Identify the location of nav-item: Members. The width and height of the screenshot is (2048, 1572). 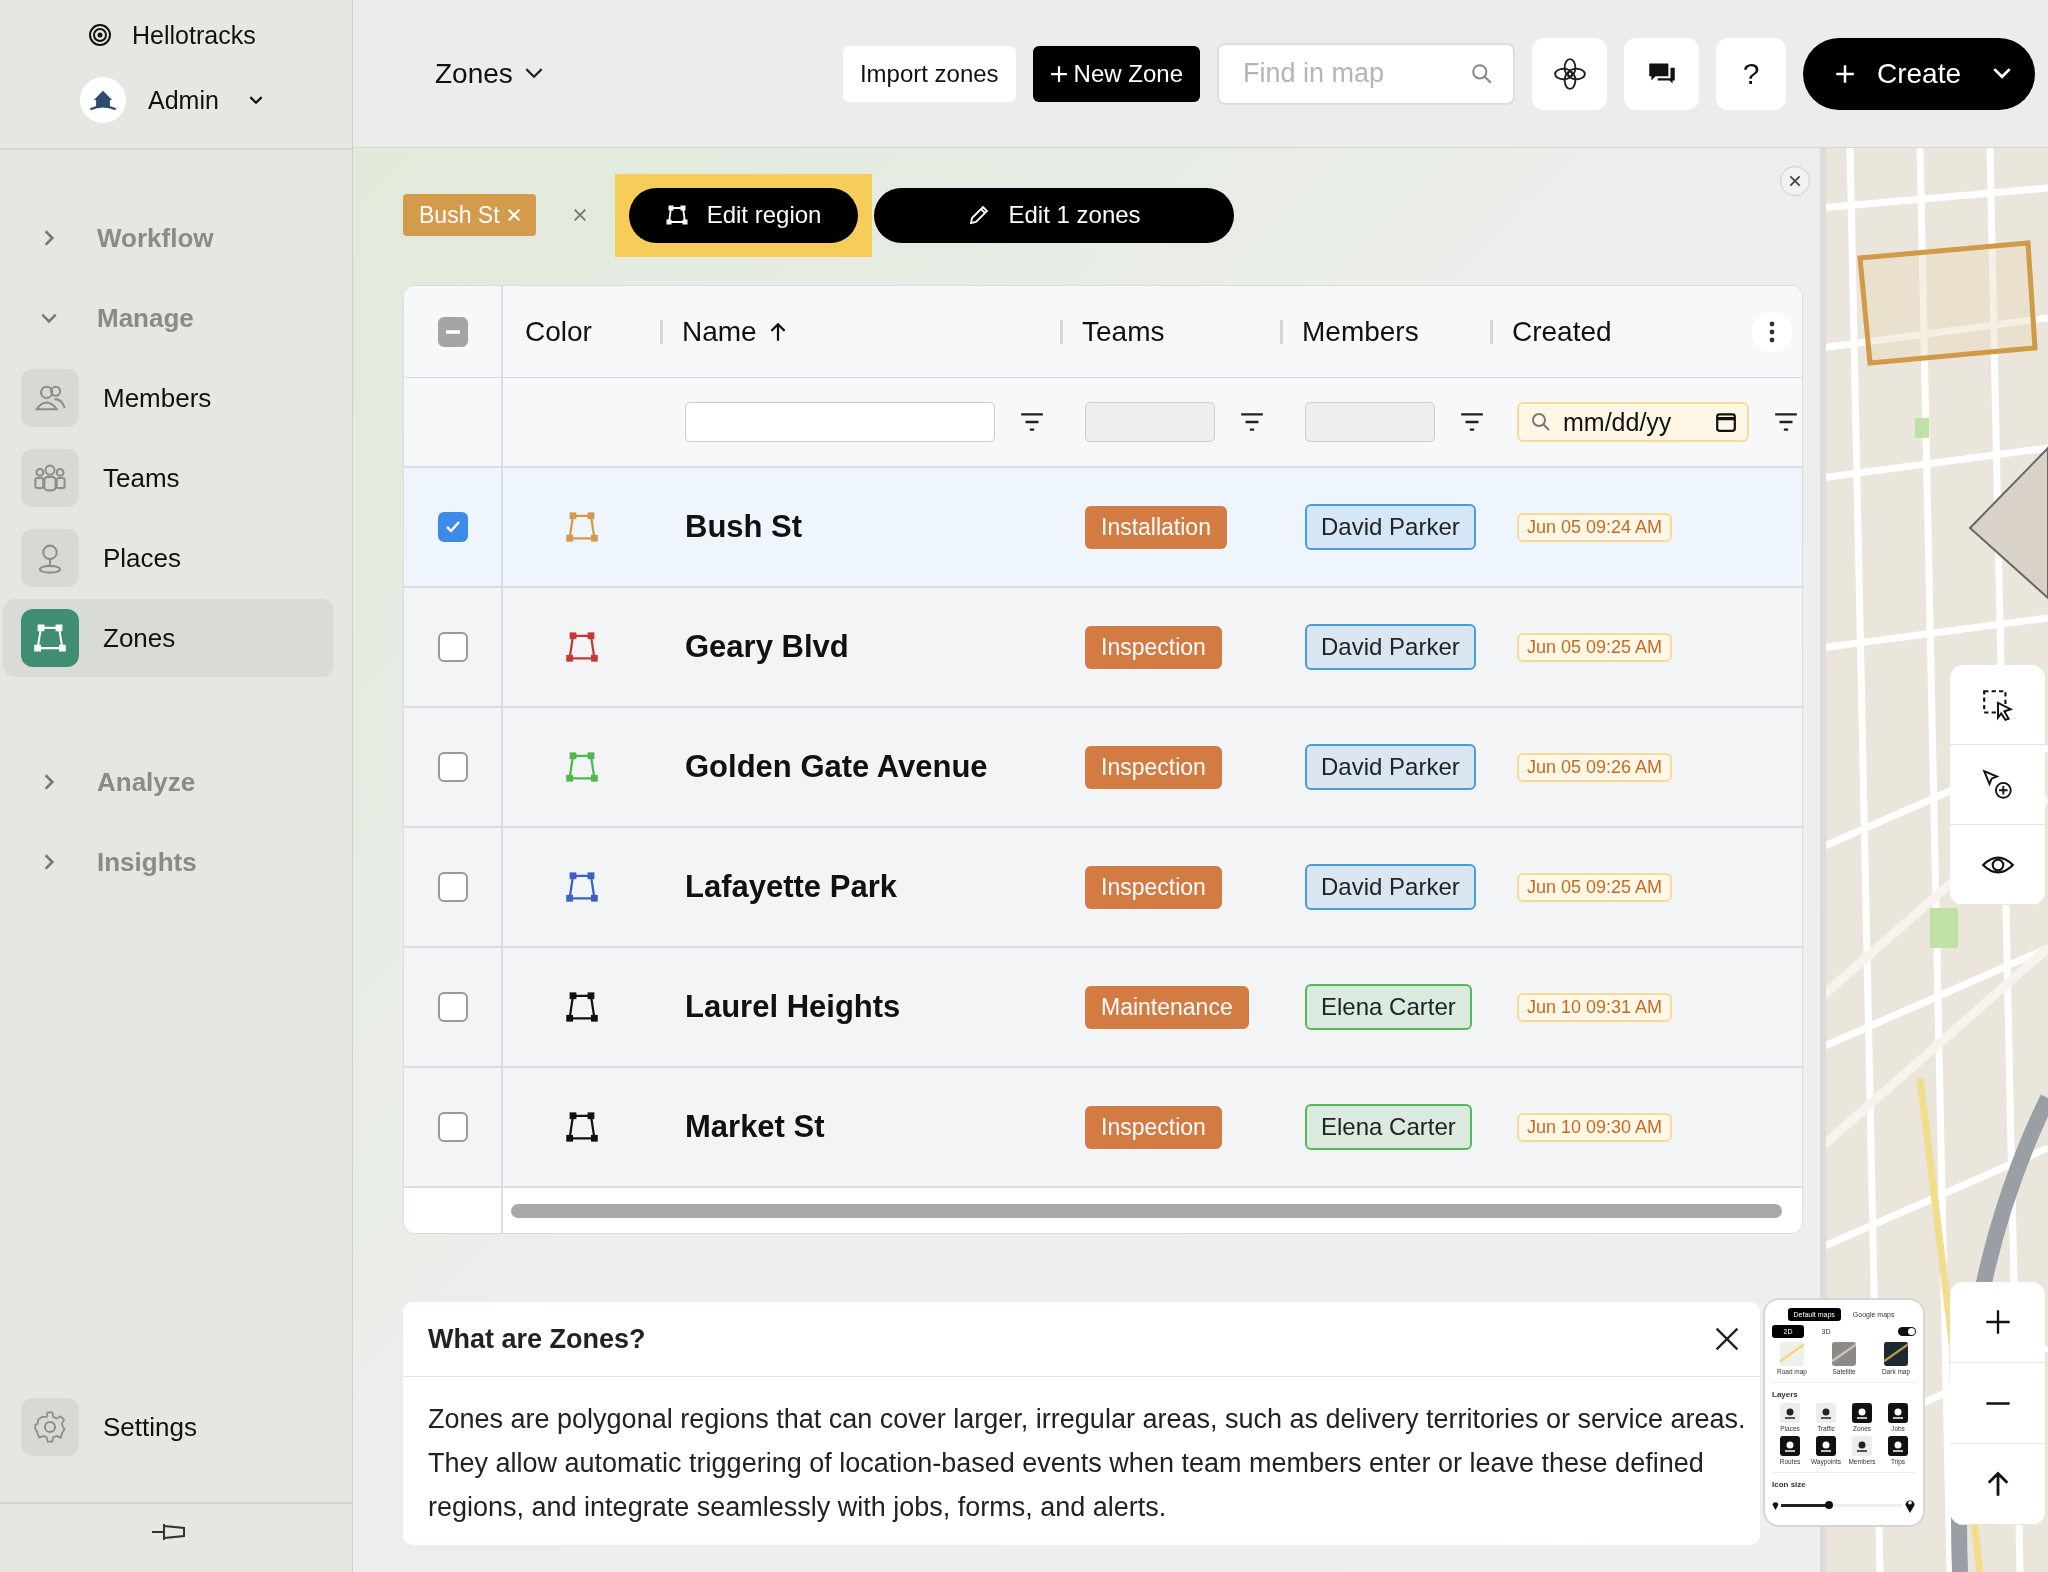
(168, 398).